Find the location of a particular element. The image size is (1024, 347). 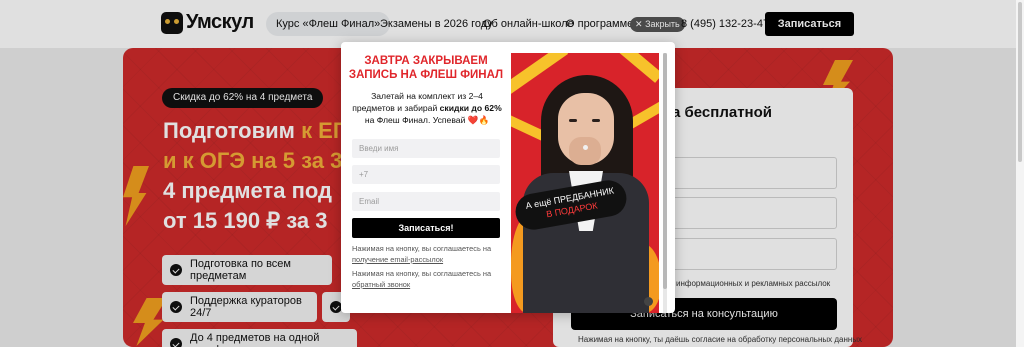

page-scrollbar-thumb is located at coordinates (1020, 82).